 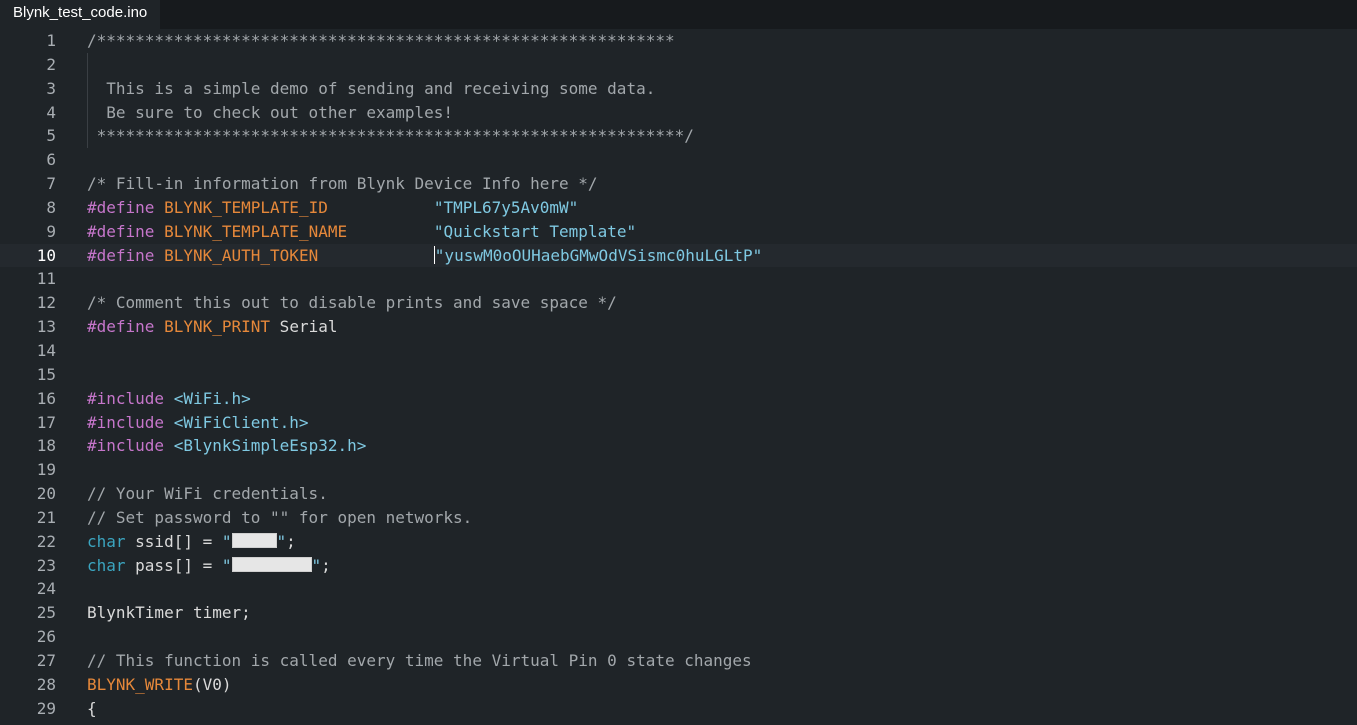 I want to click on line-number: 5, so click(x=51, y=136).